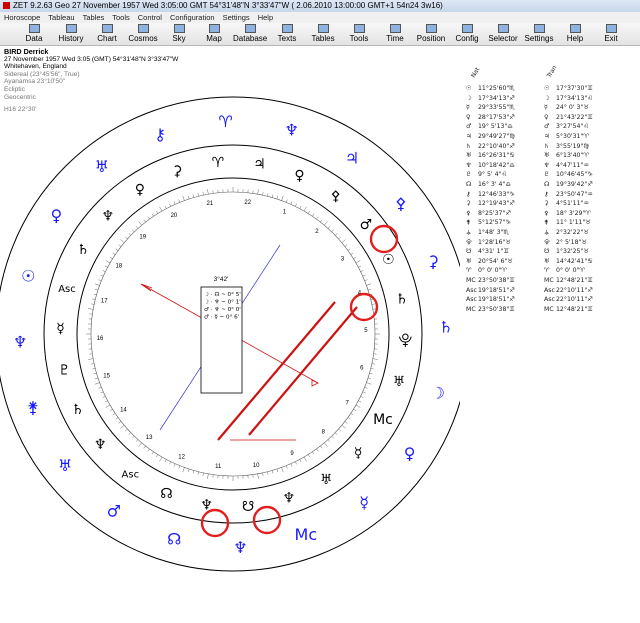 The width and height of the screenshot is (640, 623). Describe the element at coordinates (214, 34) in the screenshot. I see `toolbar-map-button: Map` at that location.